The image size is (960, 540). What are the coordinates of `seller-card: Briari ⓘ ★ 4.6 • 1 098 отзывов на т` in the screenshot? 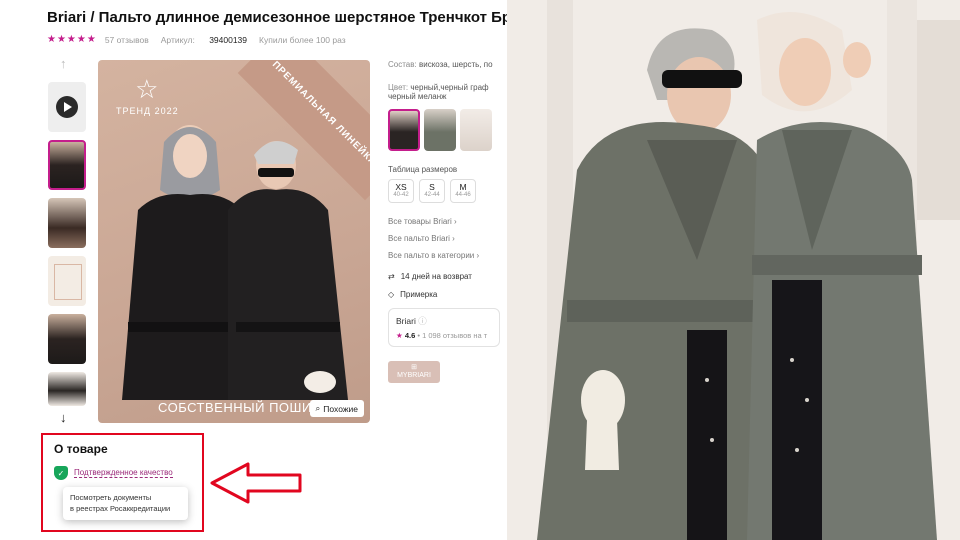 It's located at (444, 327).